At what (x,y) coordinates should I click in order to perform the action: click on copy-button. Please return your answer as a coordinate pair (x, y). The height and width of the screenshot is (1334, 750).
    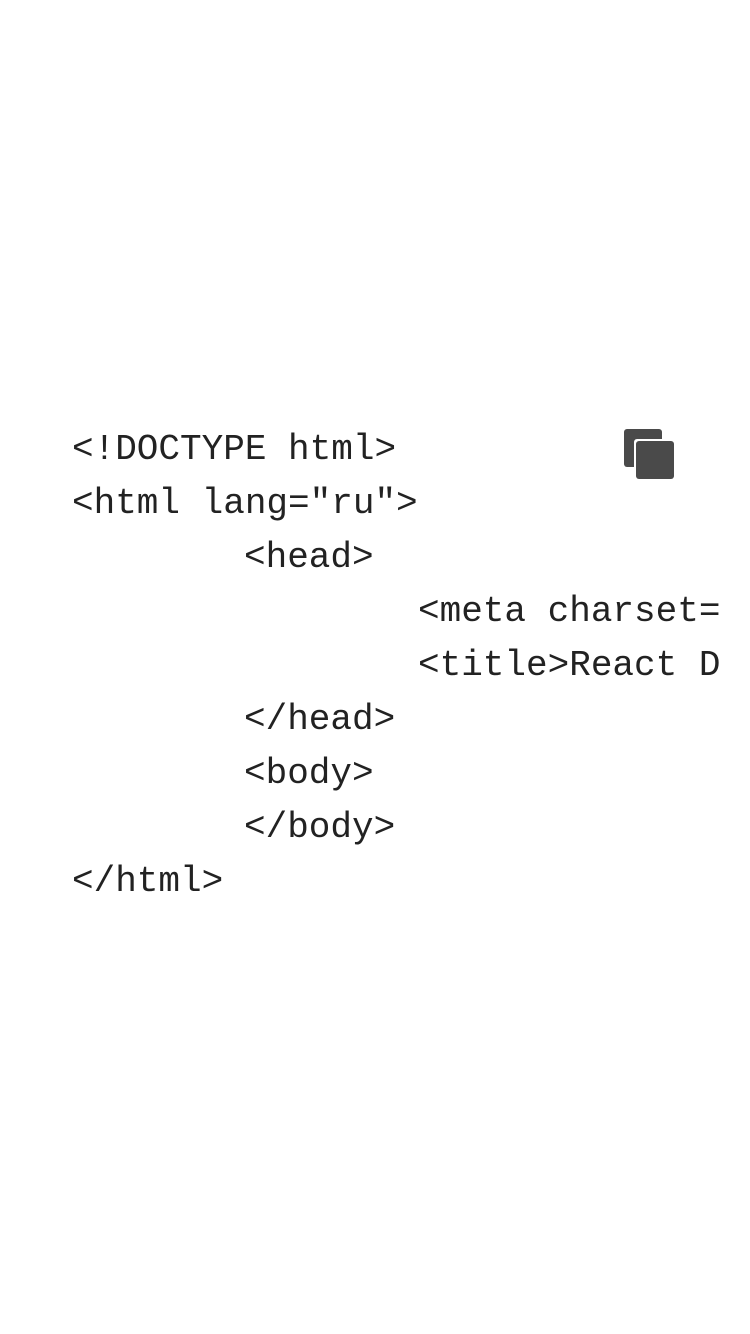
    Looking at the image, I should click on (649, 454).